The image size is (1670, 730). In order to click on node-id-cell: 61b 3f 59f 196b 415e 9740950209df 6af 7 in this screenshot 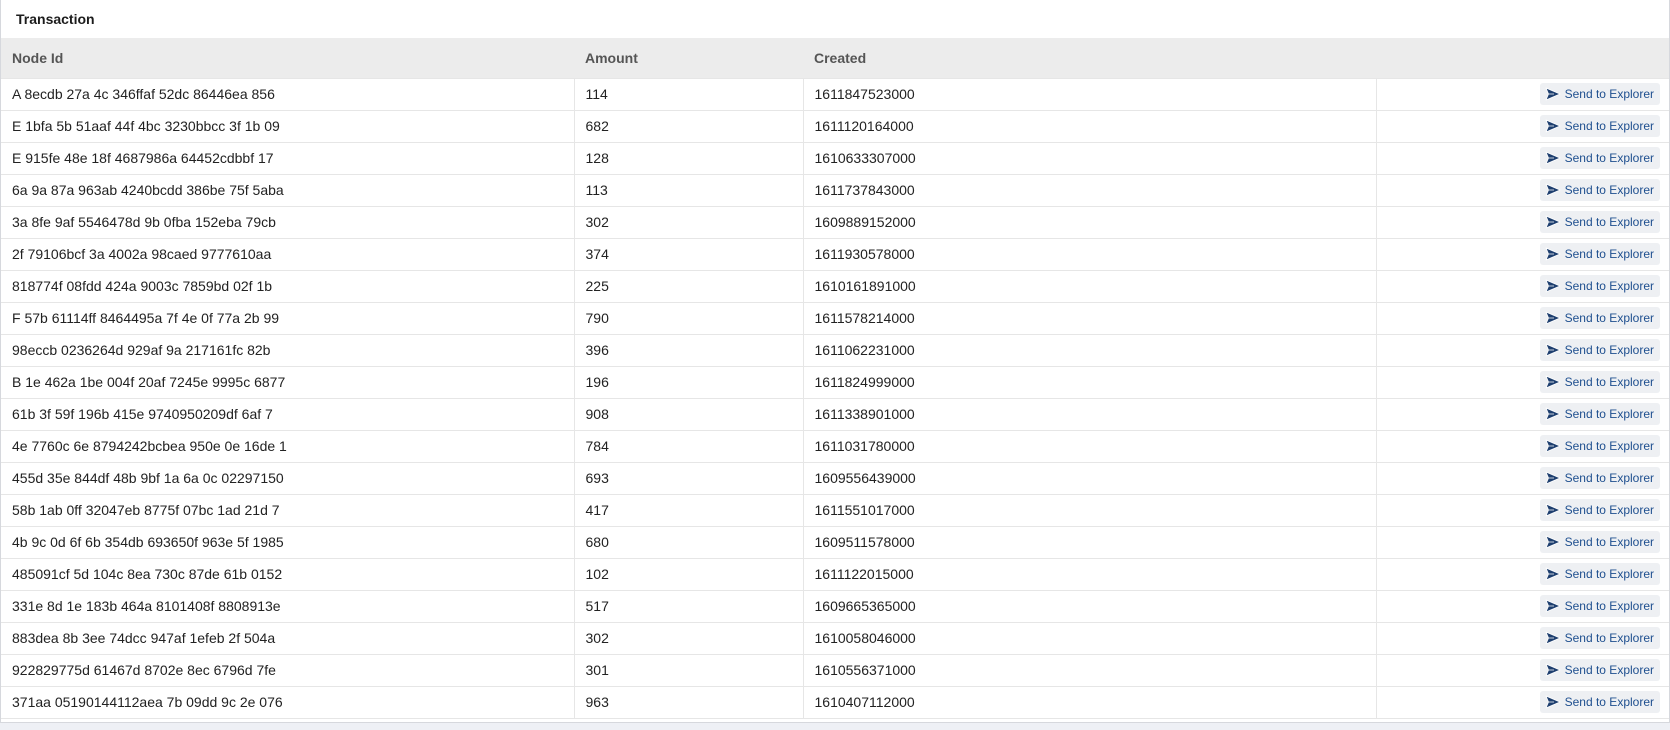, I will do `click(288, 414)`.